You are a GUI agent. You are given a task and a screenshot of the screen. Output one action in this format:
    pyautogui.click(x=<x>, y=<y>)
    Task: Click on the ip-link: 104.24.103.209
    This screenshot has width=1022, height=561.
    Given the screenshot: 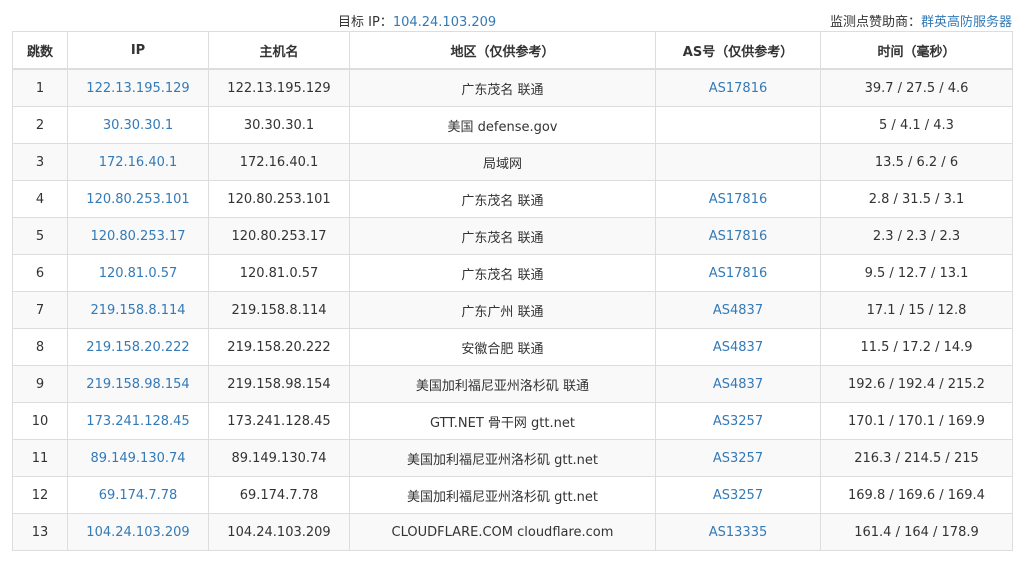 What is the action you would take?
    pyautogui.click(x=137, y=532)
    